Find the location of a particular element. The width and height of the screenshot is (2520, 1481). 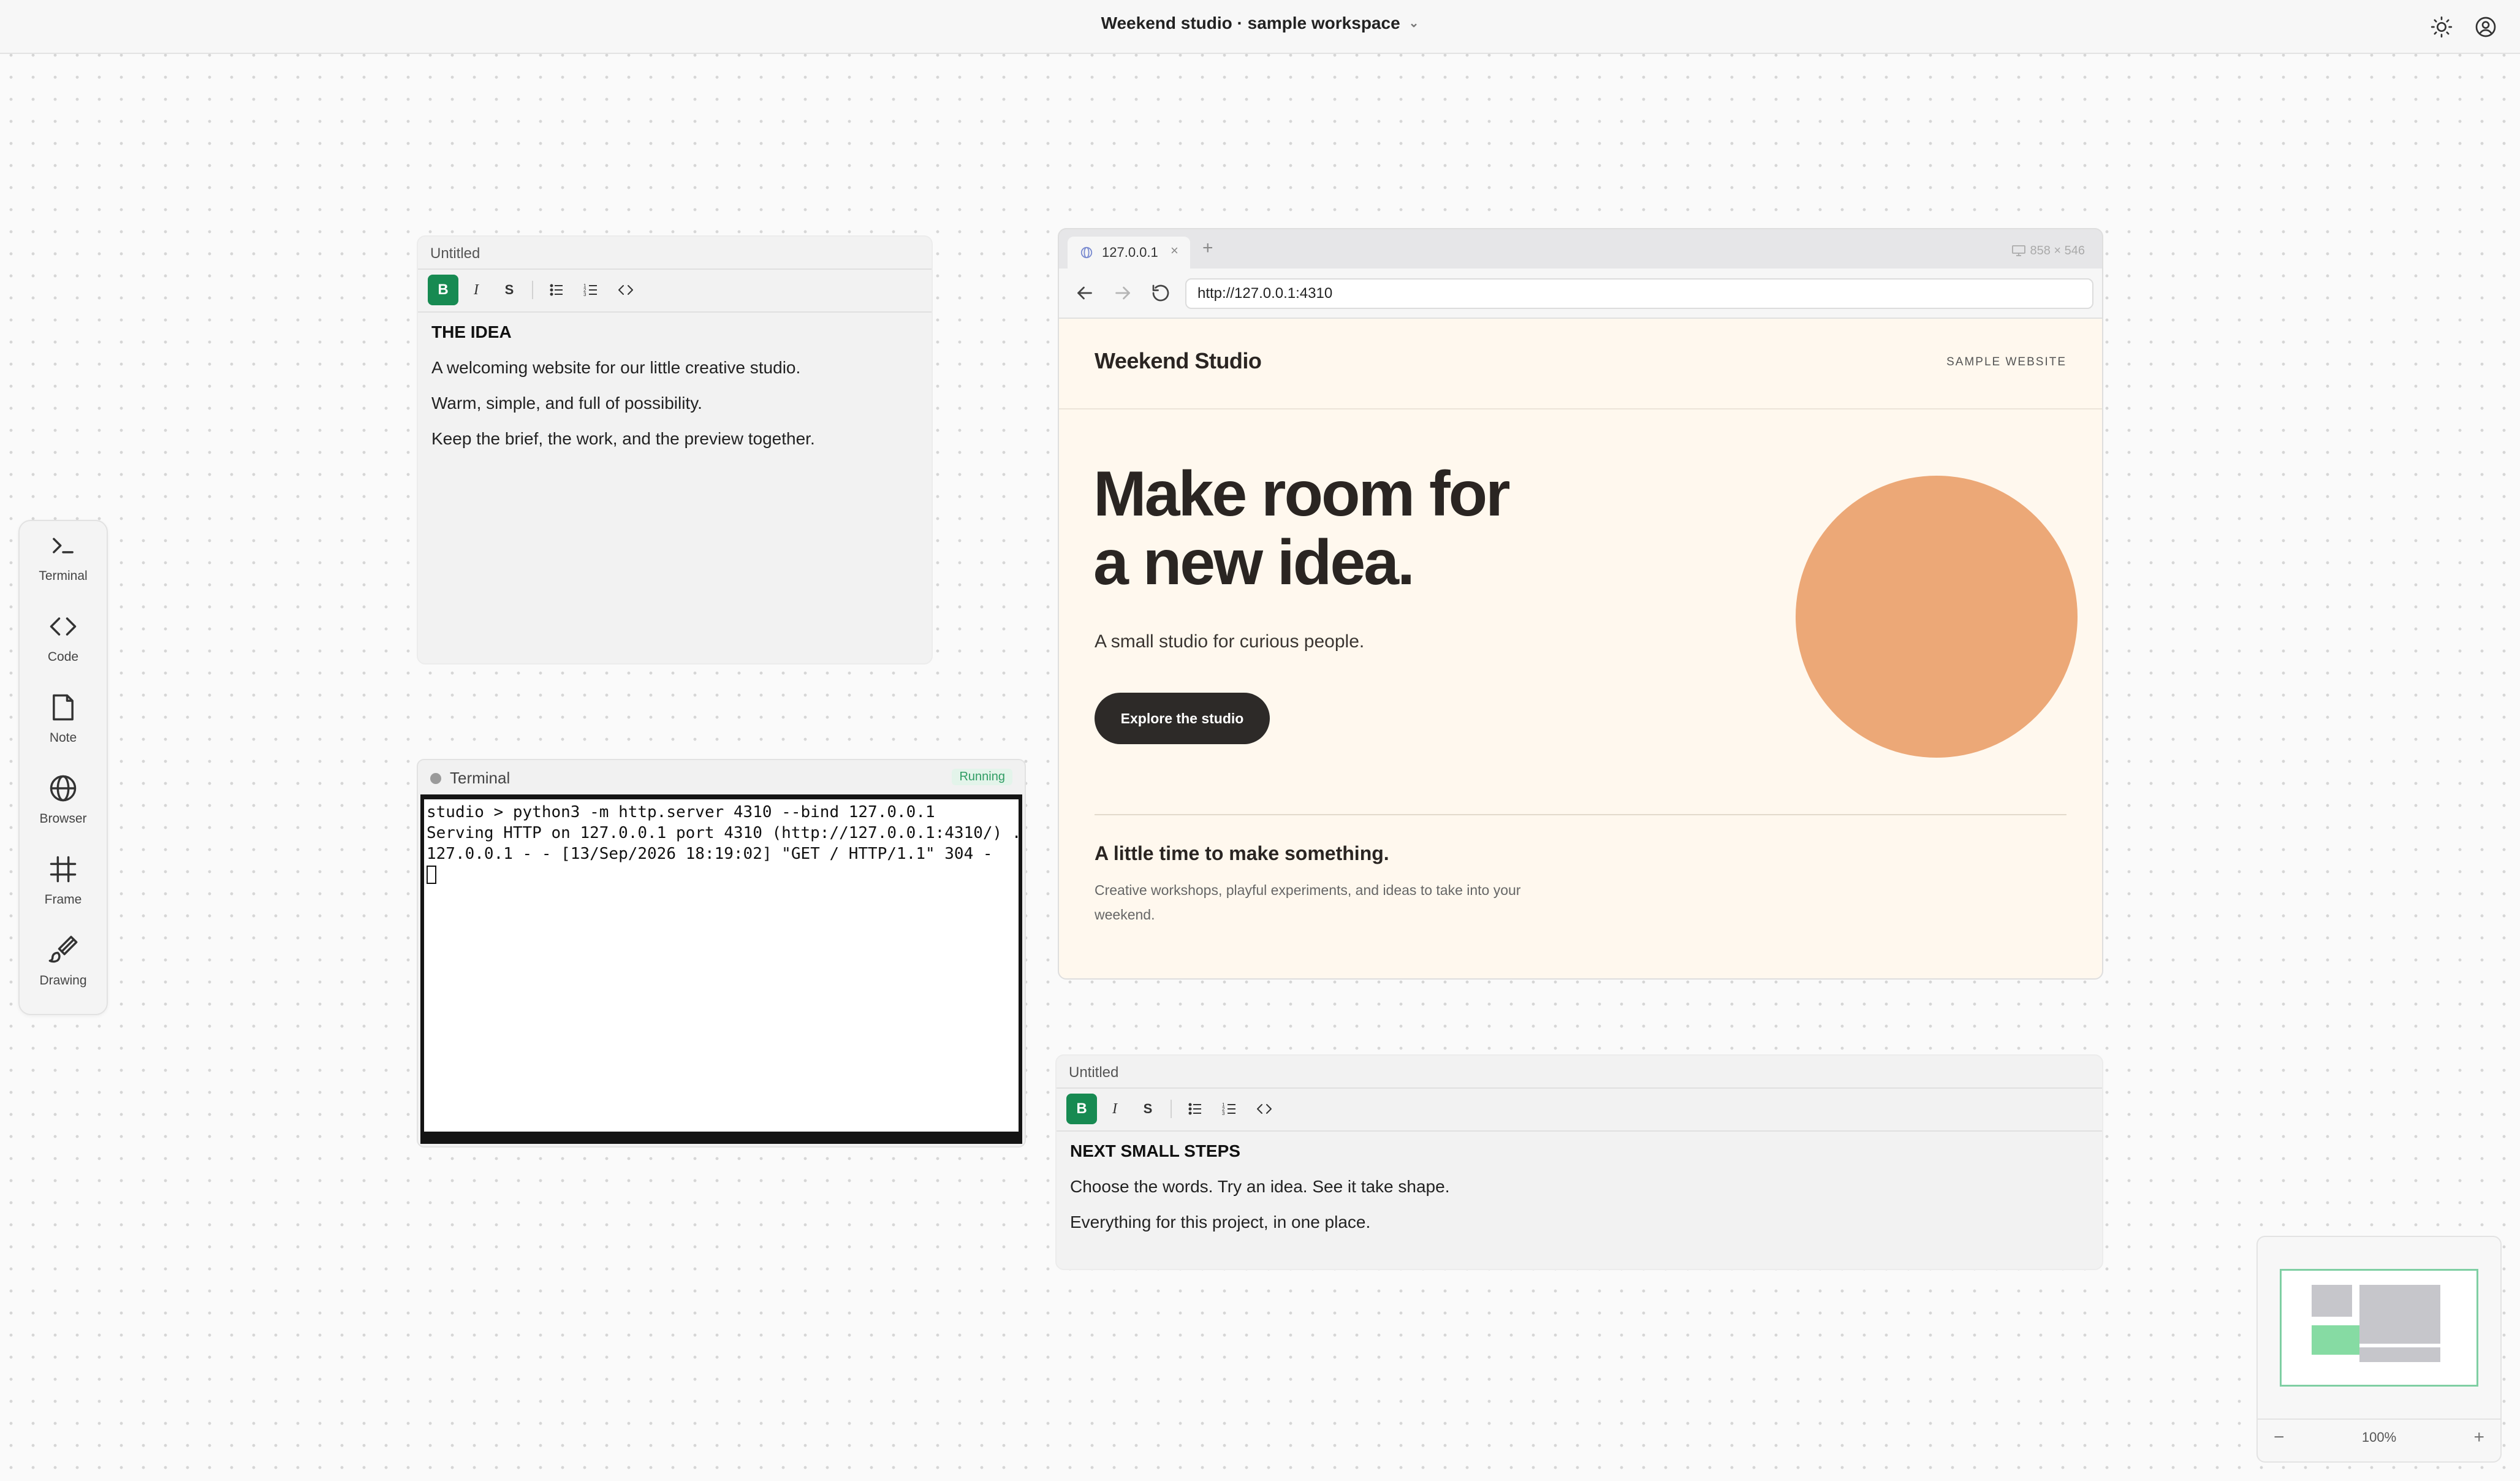

status-dot-icon is located at coordinates (435, 778).